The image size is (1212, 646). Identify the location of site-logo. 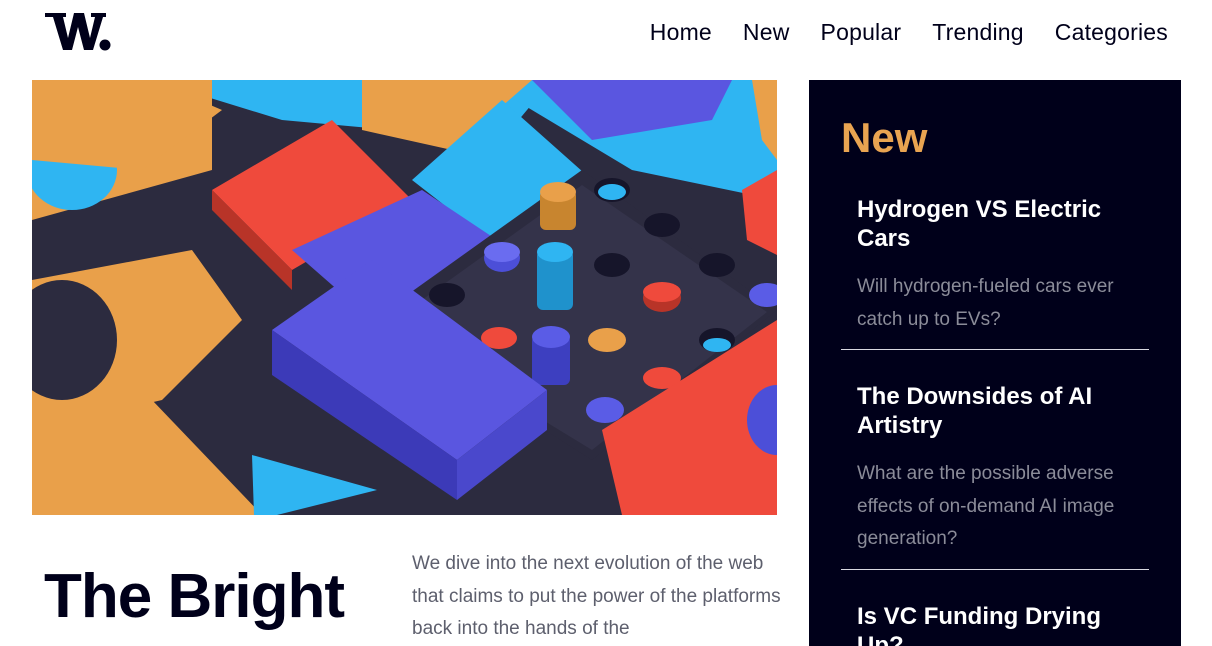
(79, 32).